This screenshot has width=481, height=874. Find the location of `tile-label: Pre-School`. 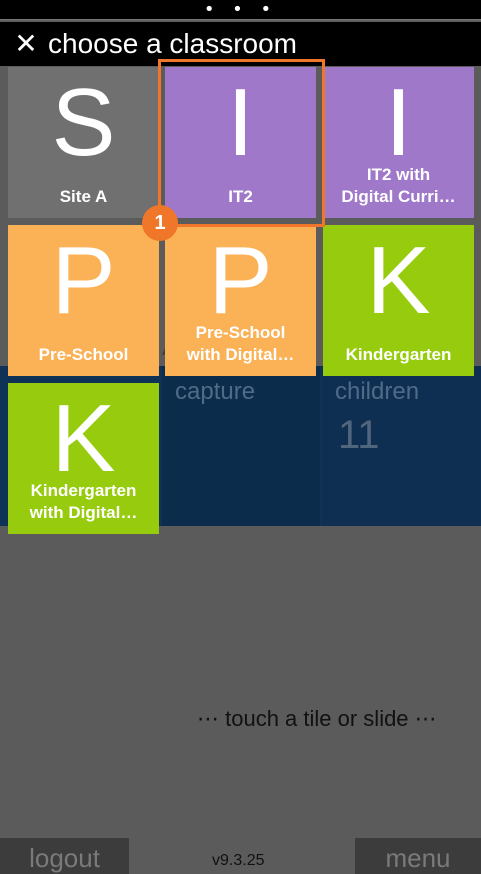

tile-label: Pre-School is located at coordinates (83, 355).